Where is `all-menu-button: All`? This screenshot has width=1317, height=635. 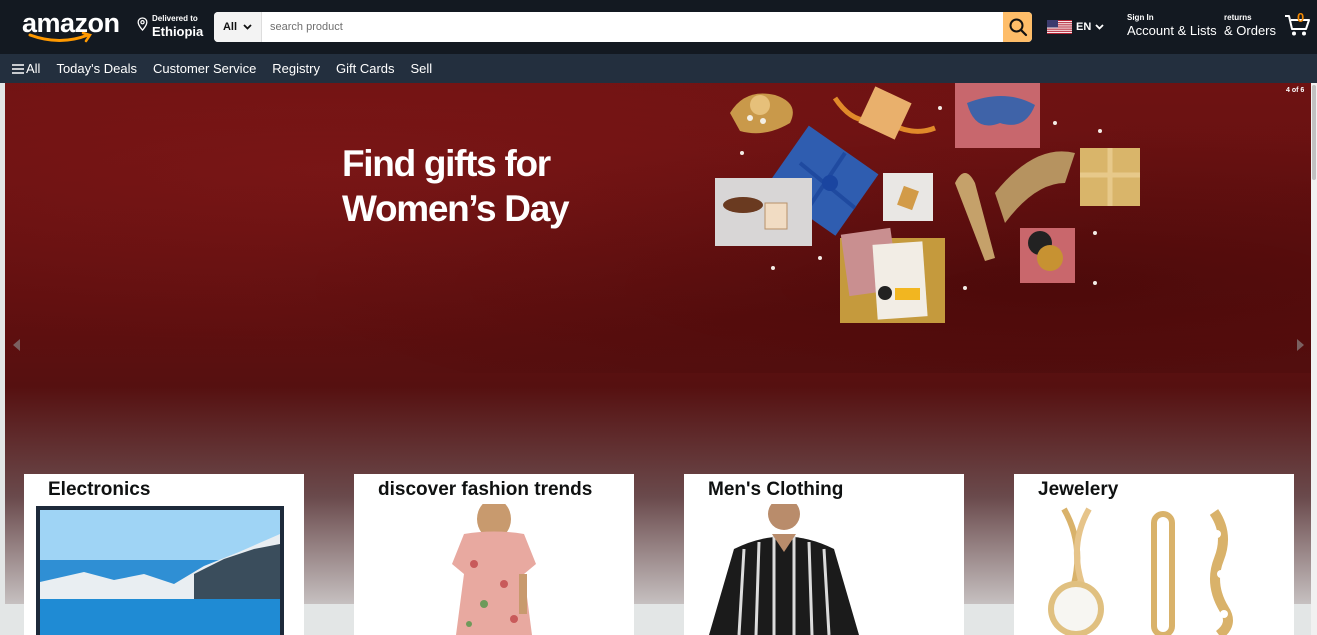 all-menu-button: All is located at coordinates (26, 68).